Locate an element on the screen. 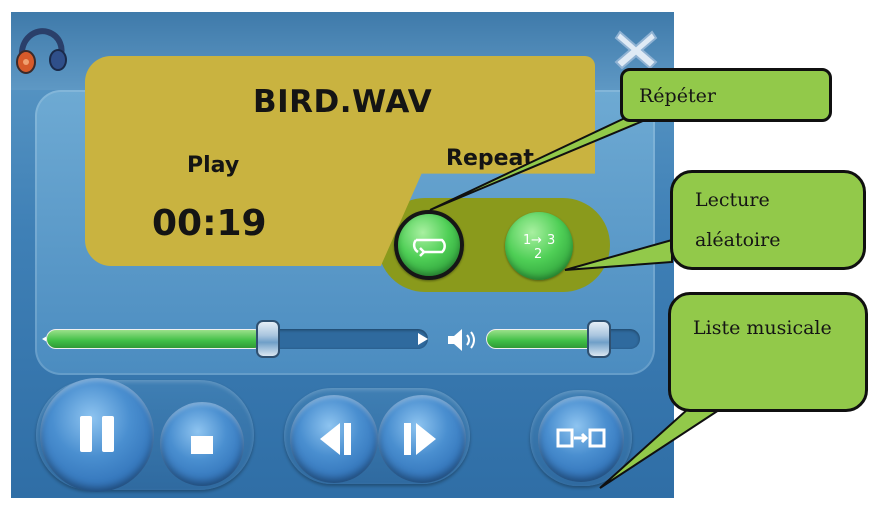 This screenshot has width=877, height=506. repeat-loop-icon is located at coordinates (429, 247).